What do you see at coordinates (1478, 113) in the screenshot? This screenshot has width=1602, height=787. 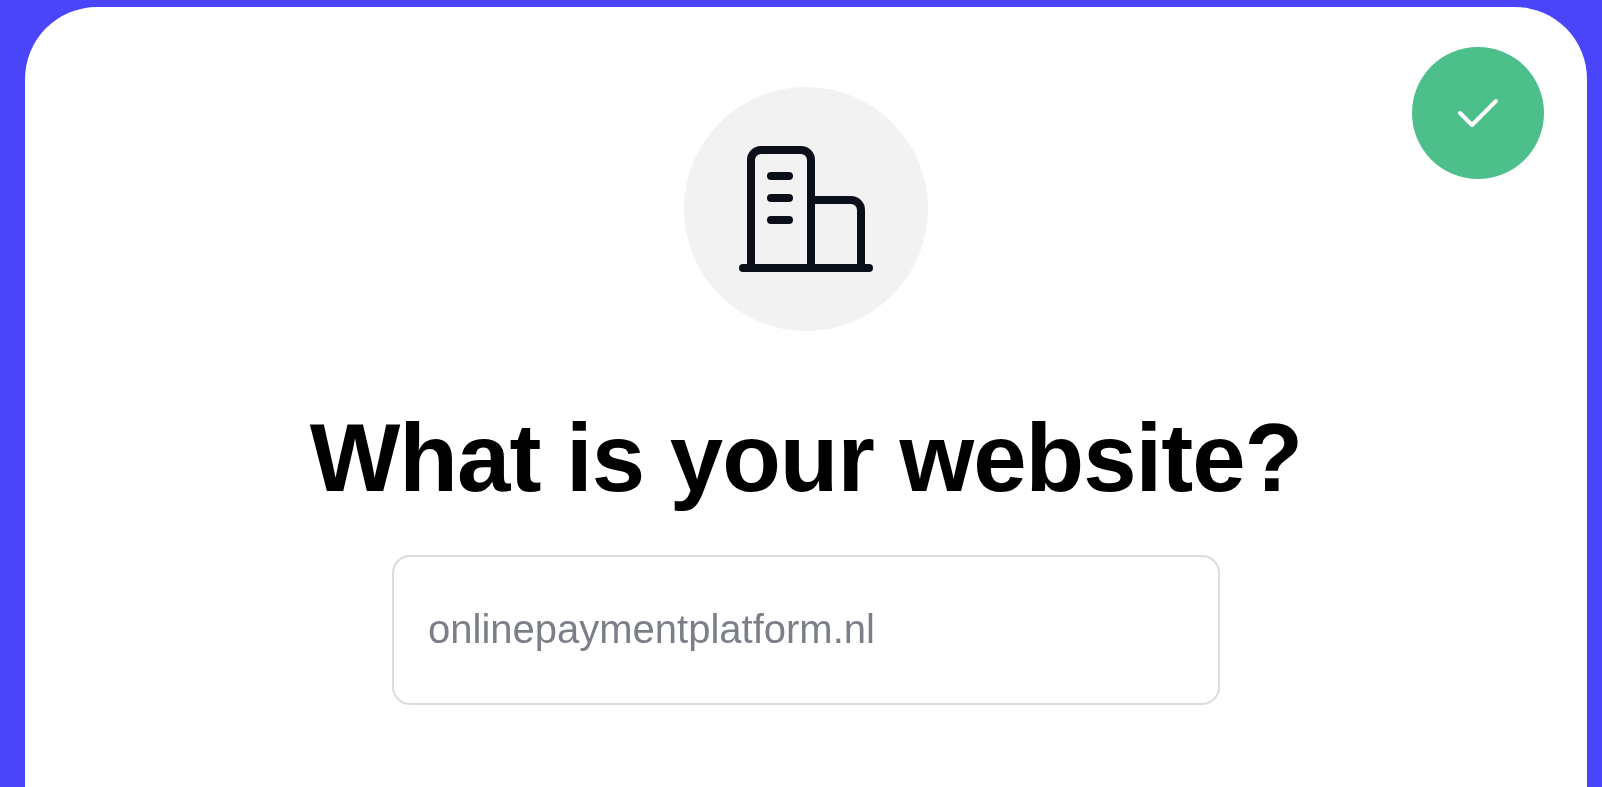 I see `check-icon` at bounding box center [1478, 113].